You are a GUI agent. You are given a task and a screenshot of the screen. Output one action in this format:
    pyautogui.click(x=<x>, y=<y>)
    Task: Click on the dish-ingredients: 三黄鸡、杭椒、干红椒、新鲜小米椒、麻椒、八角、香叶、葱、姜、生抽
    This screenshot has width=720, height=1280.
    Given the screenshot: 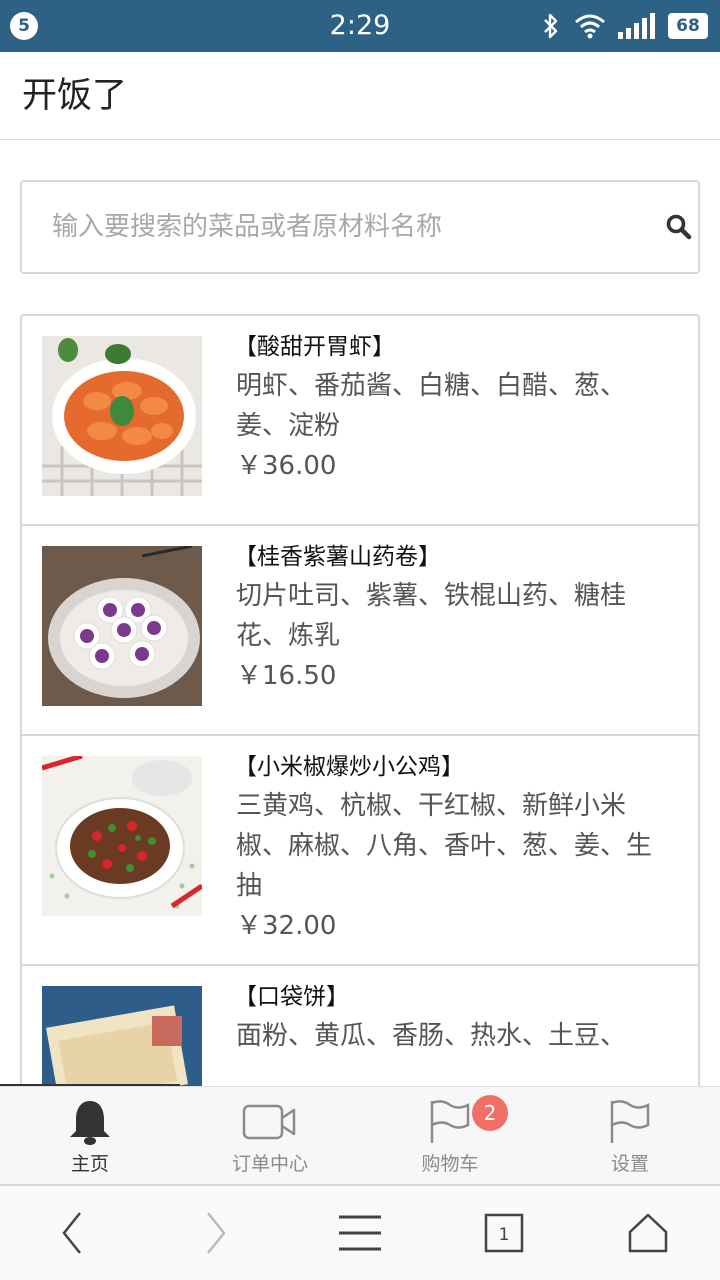 What is the action you would take?
    pyautogui.click(x=444, y=846)
    